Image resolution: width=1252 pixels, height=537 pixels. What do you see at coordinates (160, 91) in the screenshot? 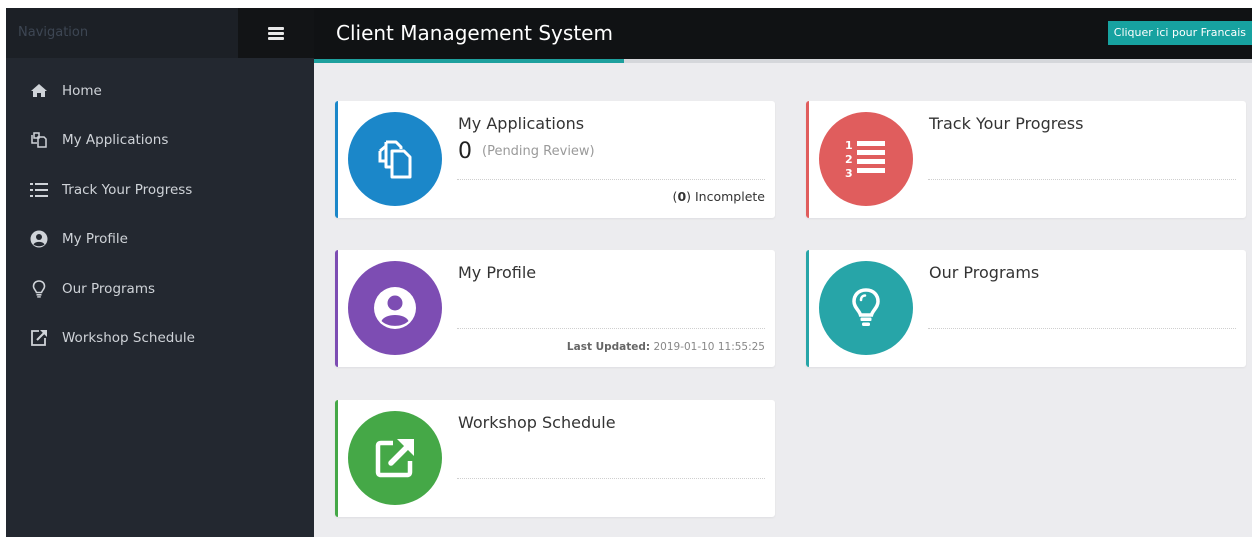
I see `sidebar-item-home: Home` at bounding box center [160, 91].